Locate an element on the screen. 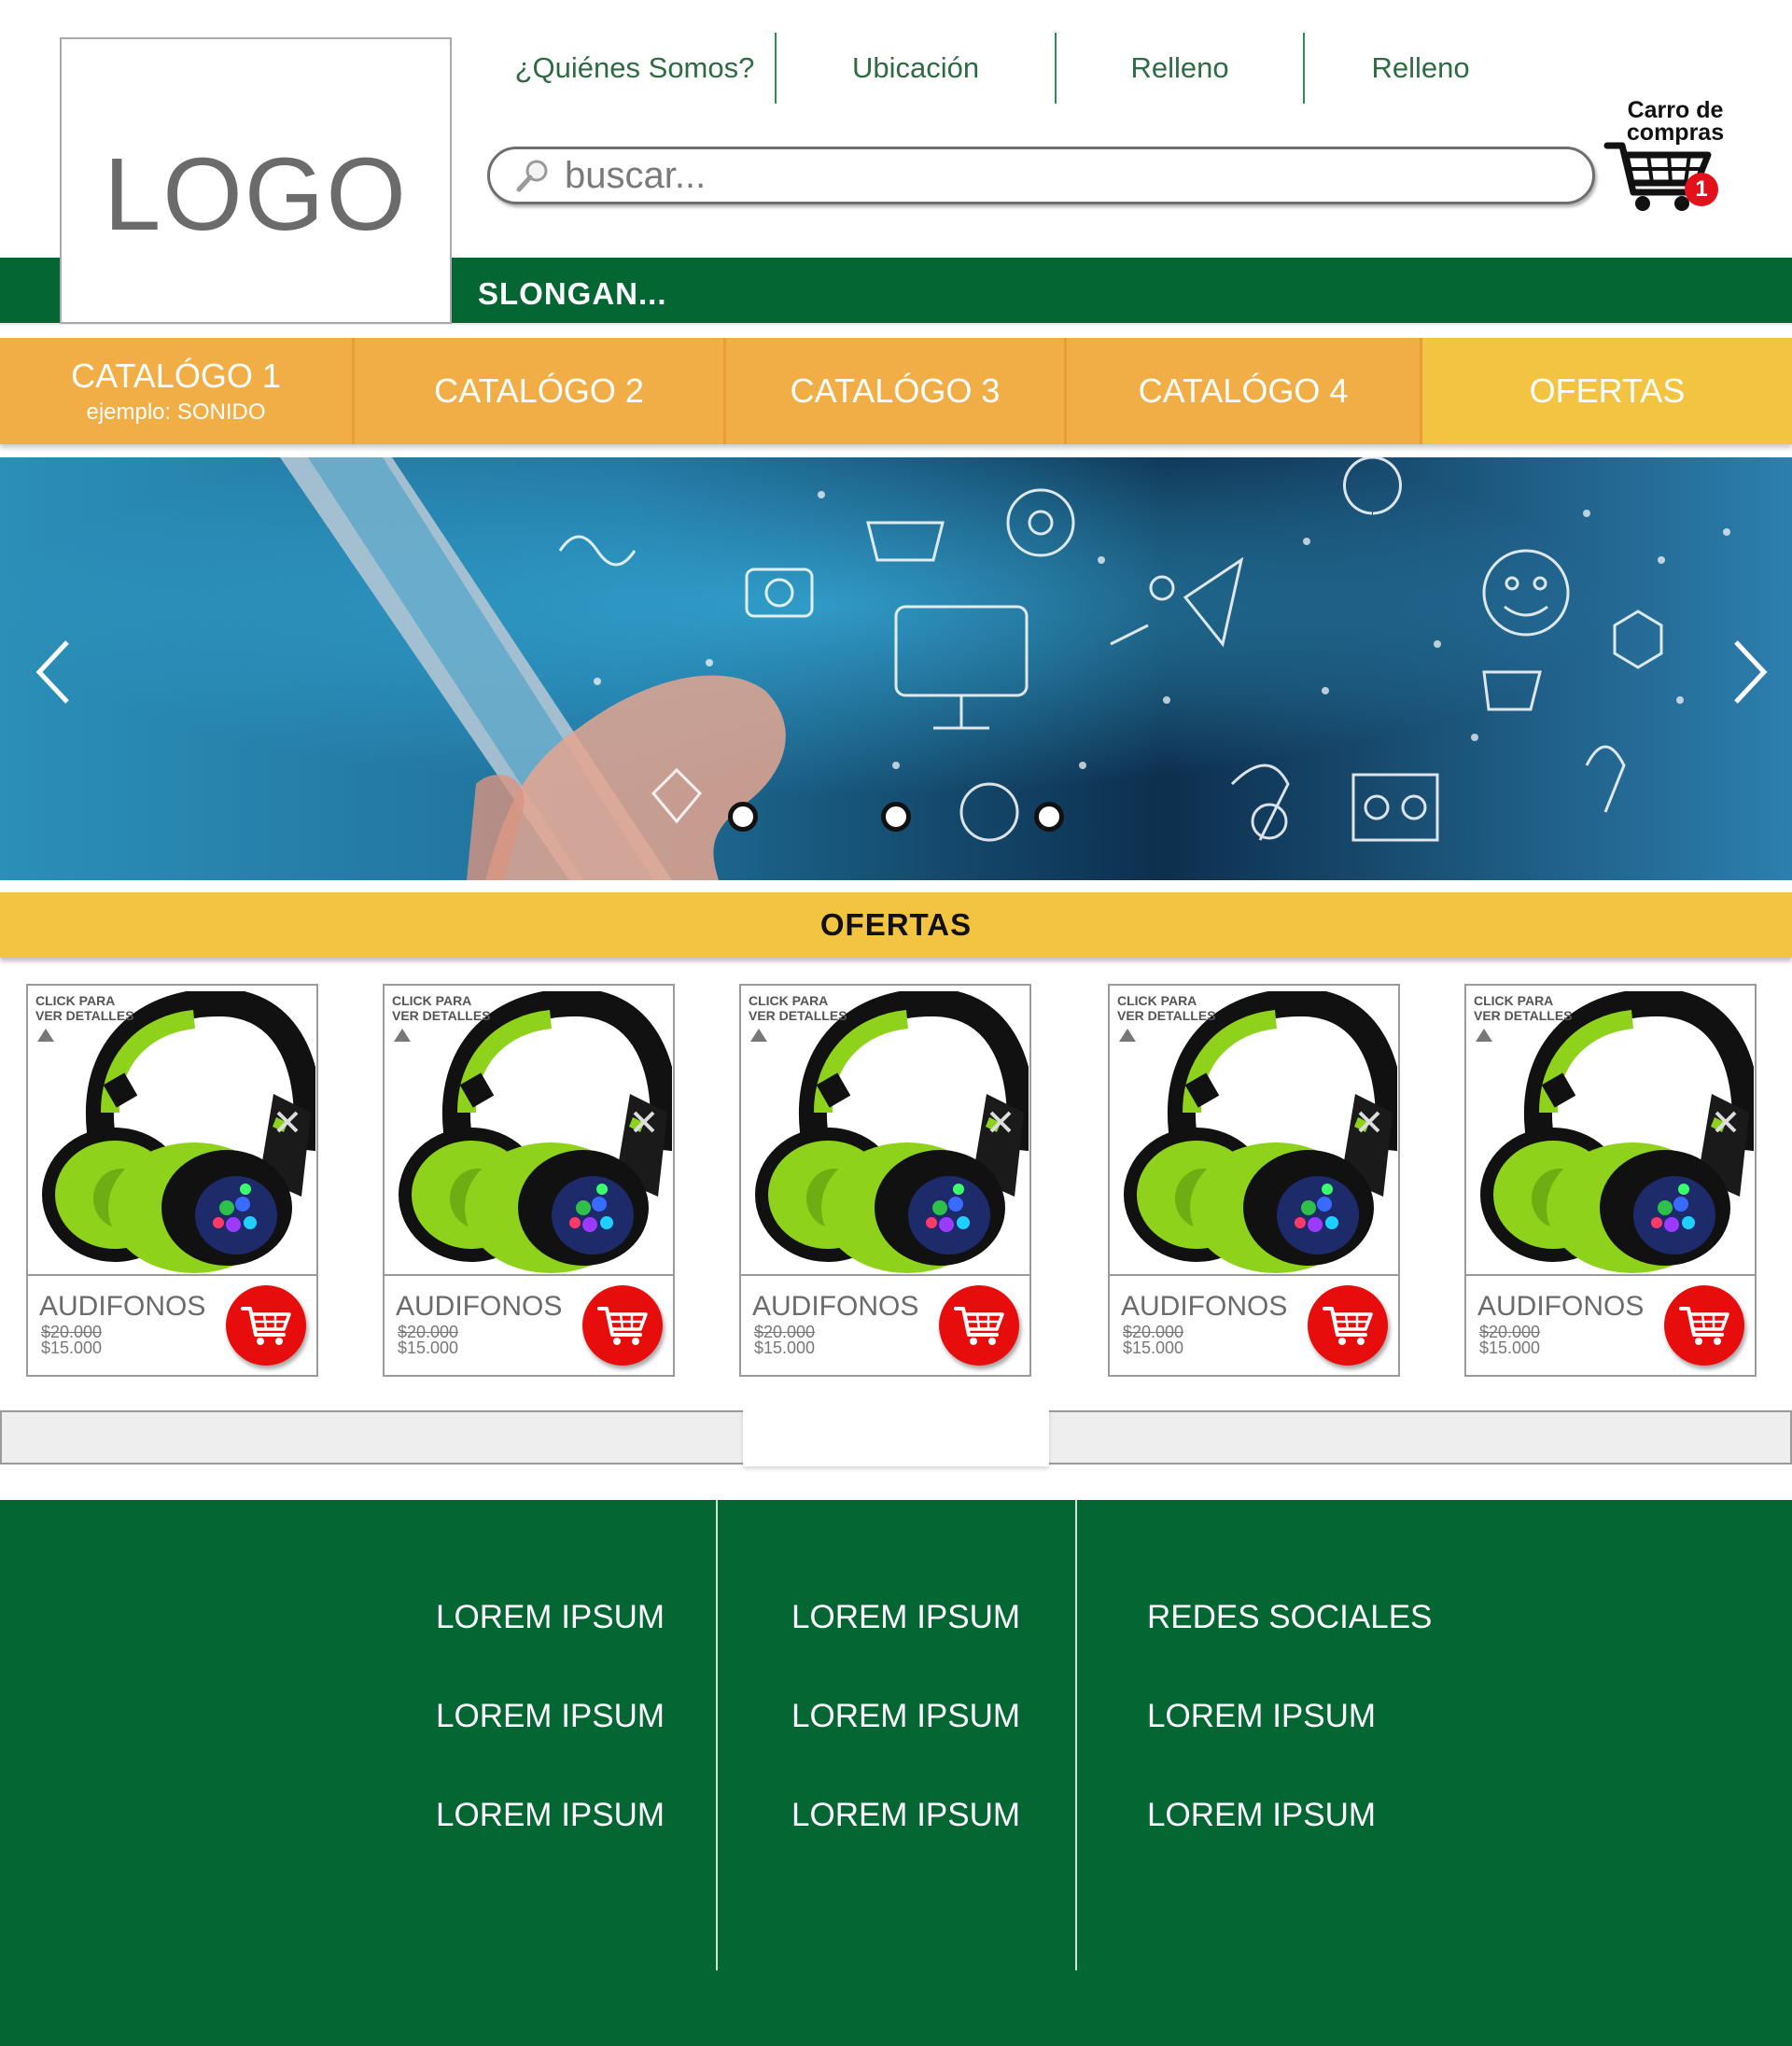 The image size is (1792, 2046). cart-count-badge: 1 is located at coordinates (1701, 189).